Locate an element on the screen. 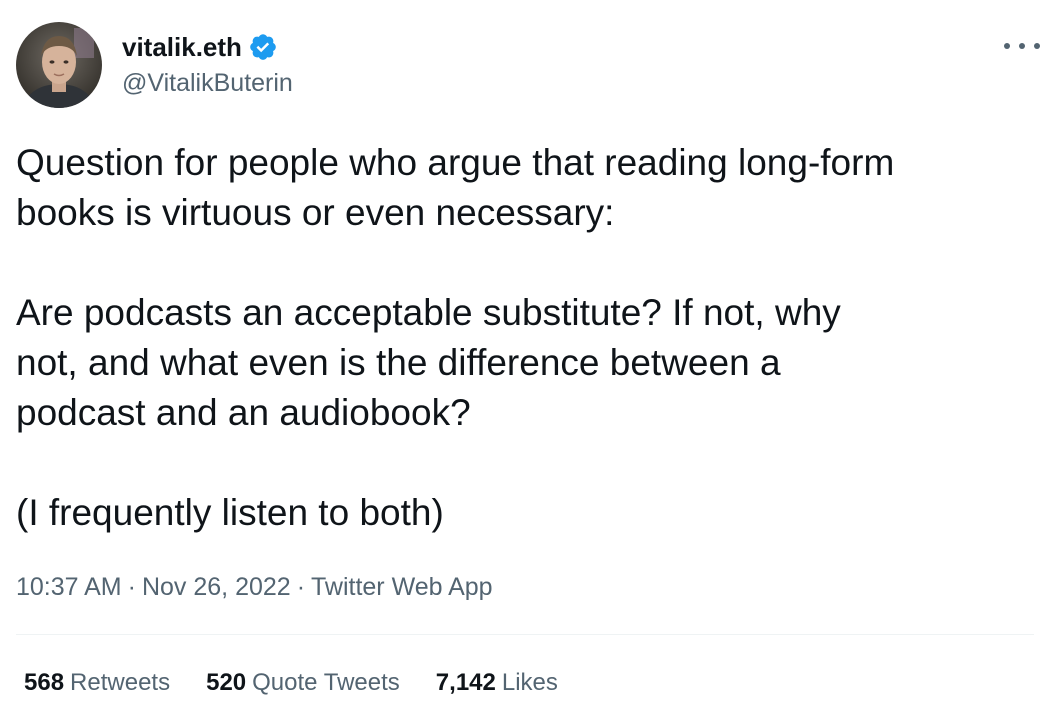  verified-badge-icon is located at coordinates (263, 47).